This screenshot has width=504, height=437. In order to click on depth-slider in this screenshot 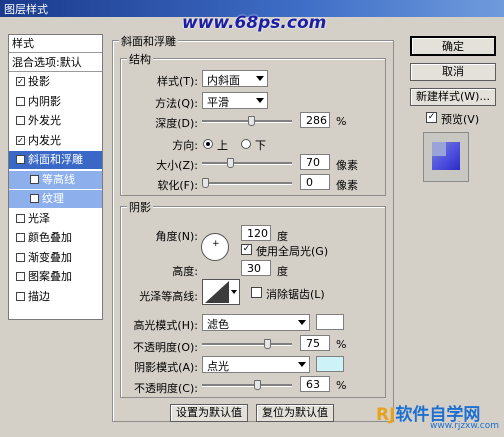, I will do `click(247, 121)`.